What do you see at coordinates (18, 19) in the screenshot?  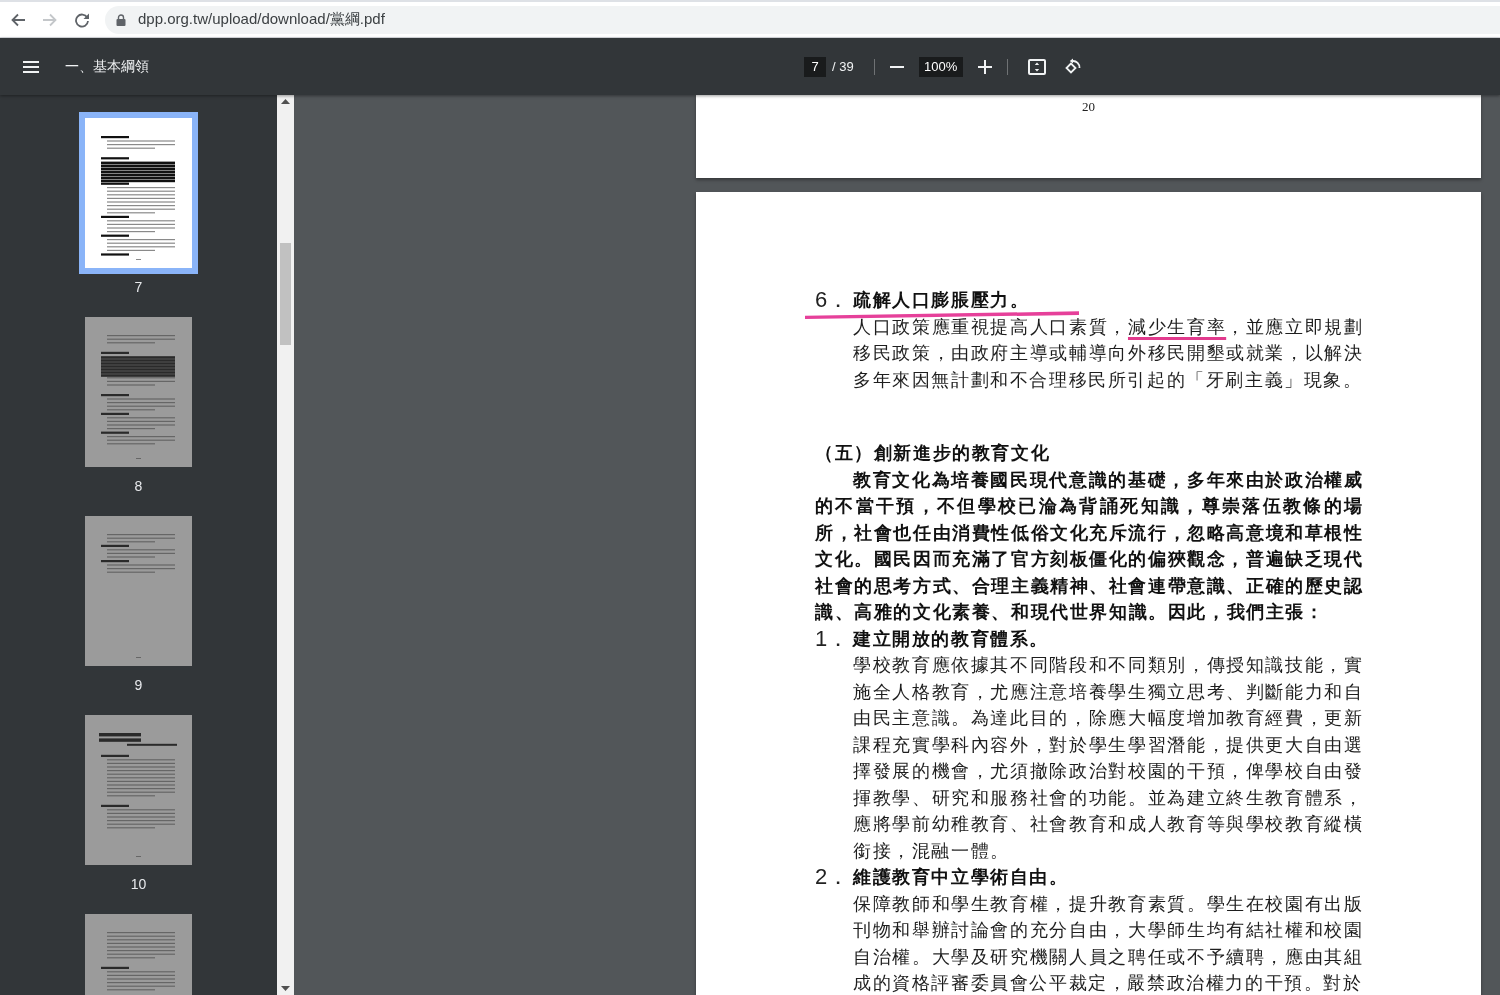 I see `back-icon` at bounding box center [18, 19].